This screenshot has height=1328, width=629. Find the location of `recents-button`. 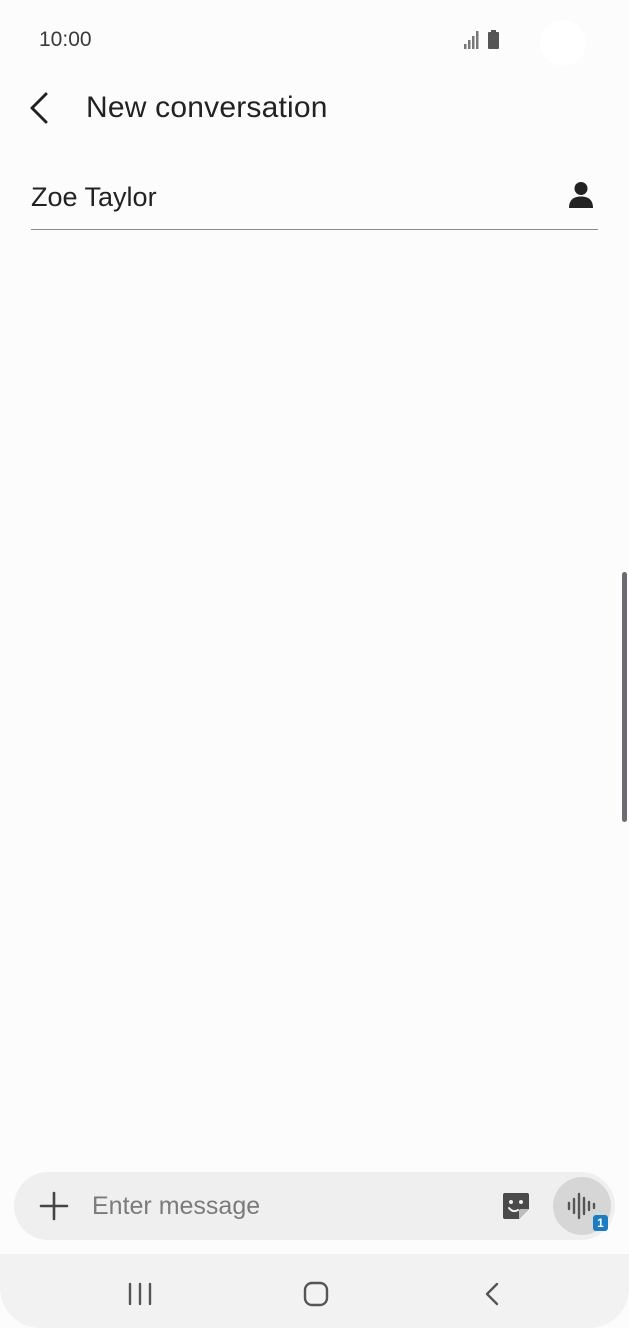

recents-button is located at coordinates (140, 1294).